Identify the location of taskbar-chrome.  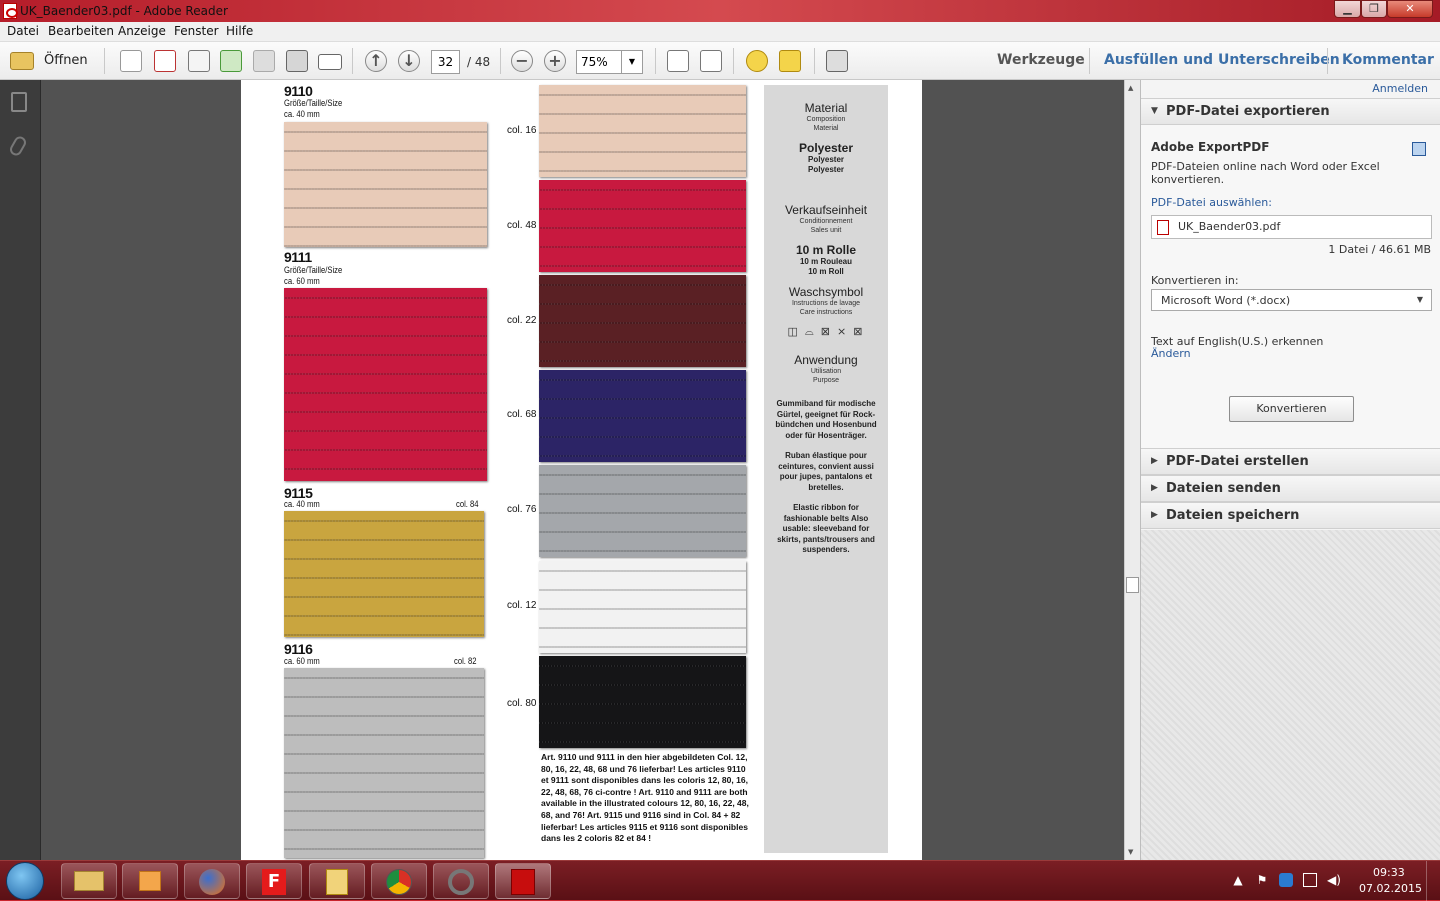
(399, 881).